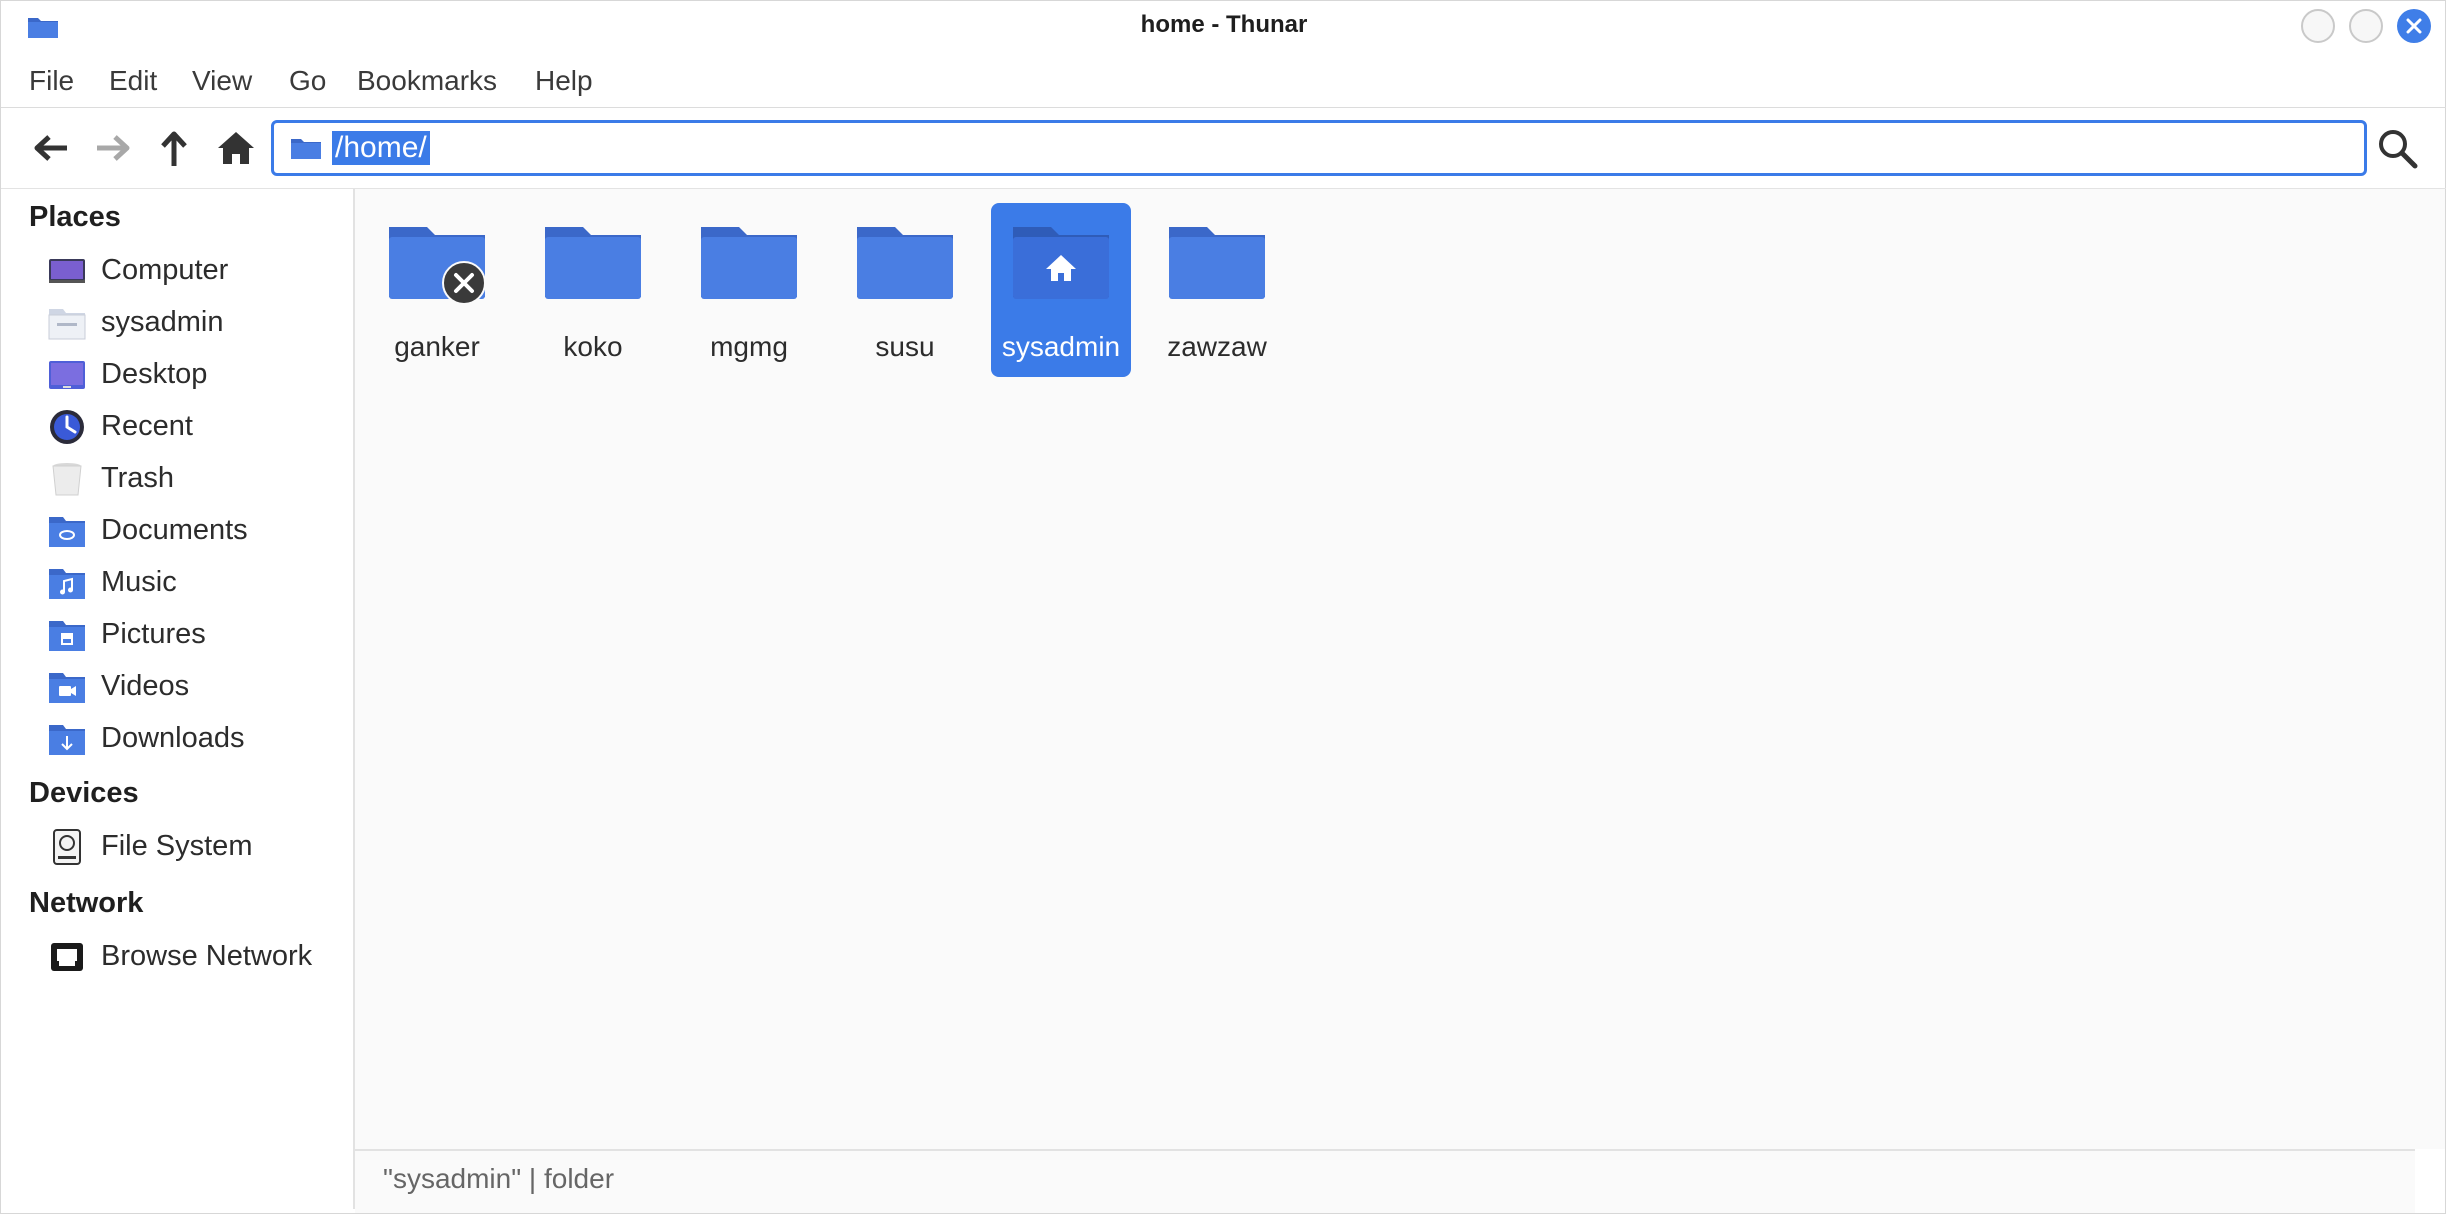 The image size is (2446, 1214). Describe the element at coordinates (593, 346) in the screenshot. I see `file-name: koko` at that location.